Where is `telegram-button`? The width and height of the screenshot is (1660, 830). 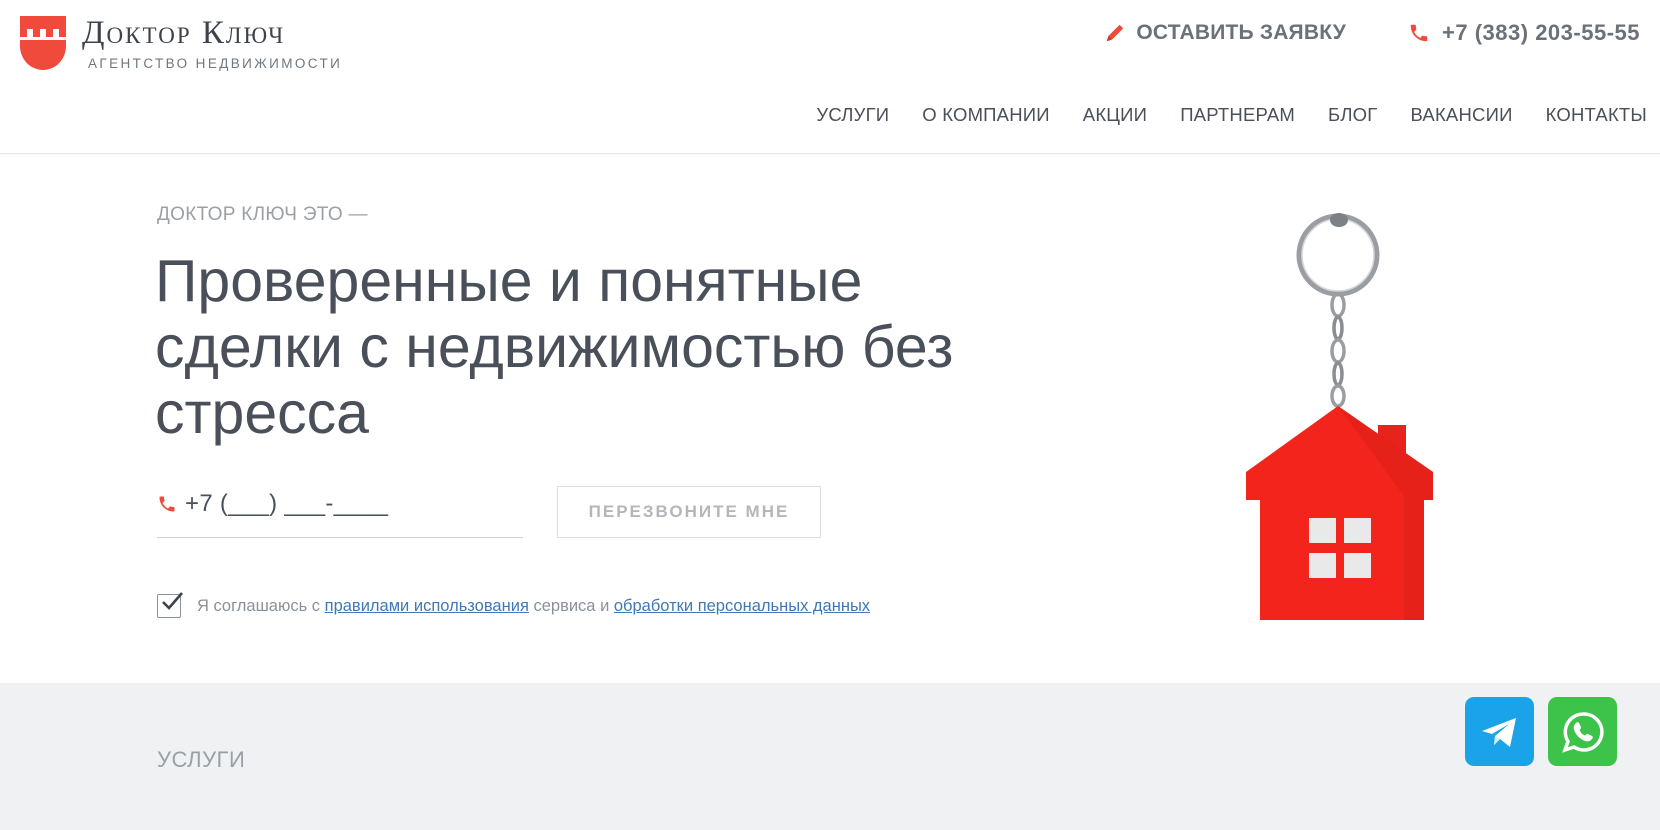 telegram-button is located at coordinates (1499, 731).